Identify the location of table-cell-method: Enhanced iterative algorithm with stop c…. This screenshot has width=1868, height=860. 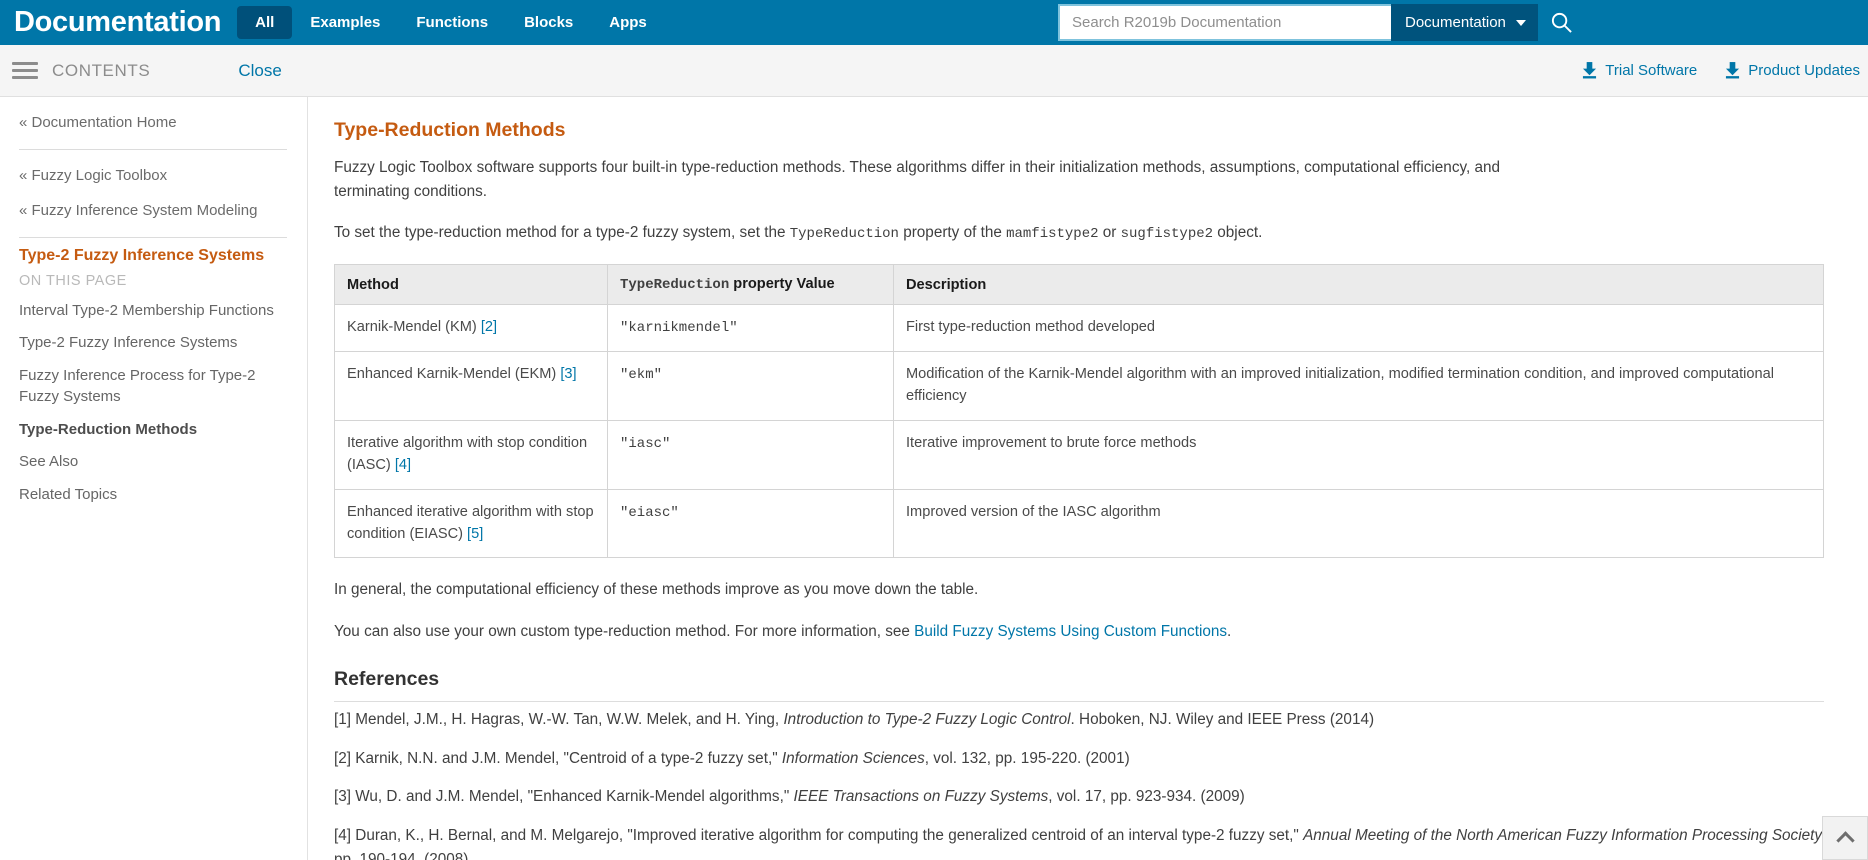
(471, 523).